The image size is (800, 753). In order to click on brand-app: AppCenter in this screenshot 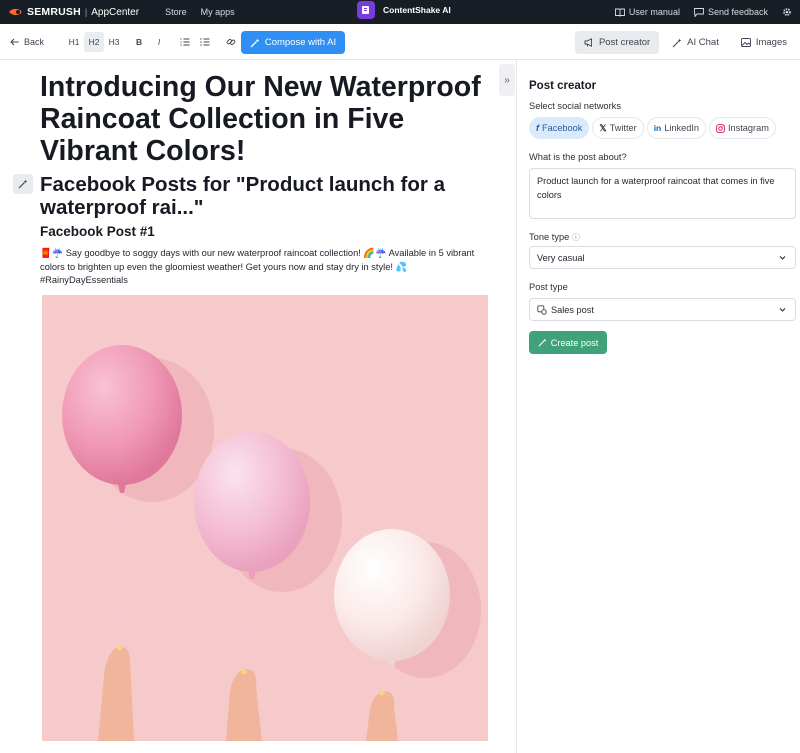, I will do `click(115, 12)`.